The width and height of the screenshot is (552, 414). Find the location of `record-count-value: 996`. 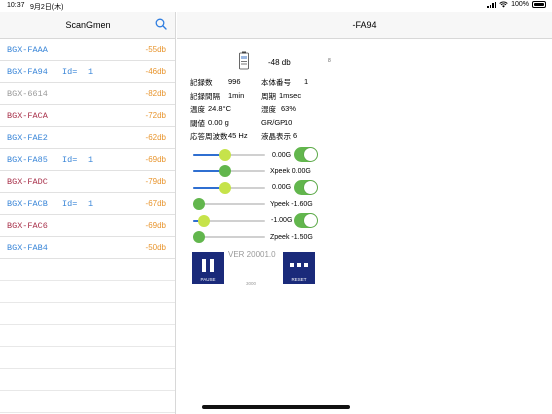

record-count-value: 996 is located at coordinates (234, 81).